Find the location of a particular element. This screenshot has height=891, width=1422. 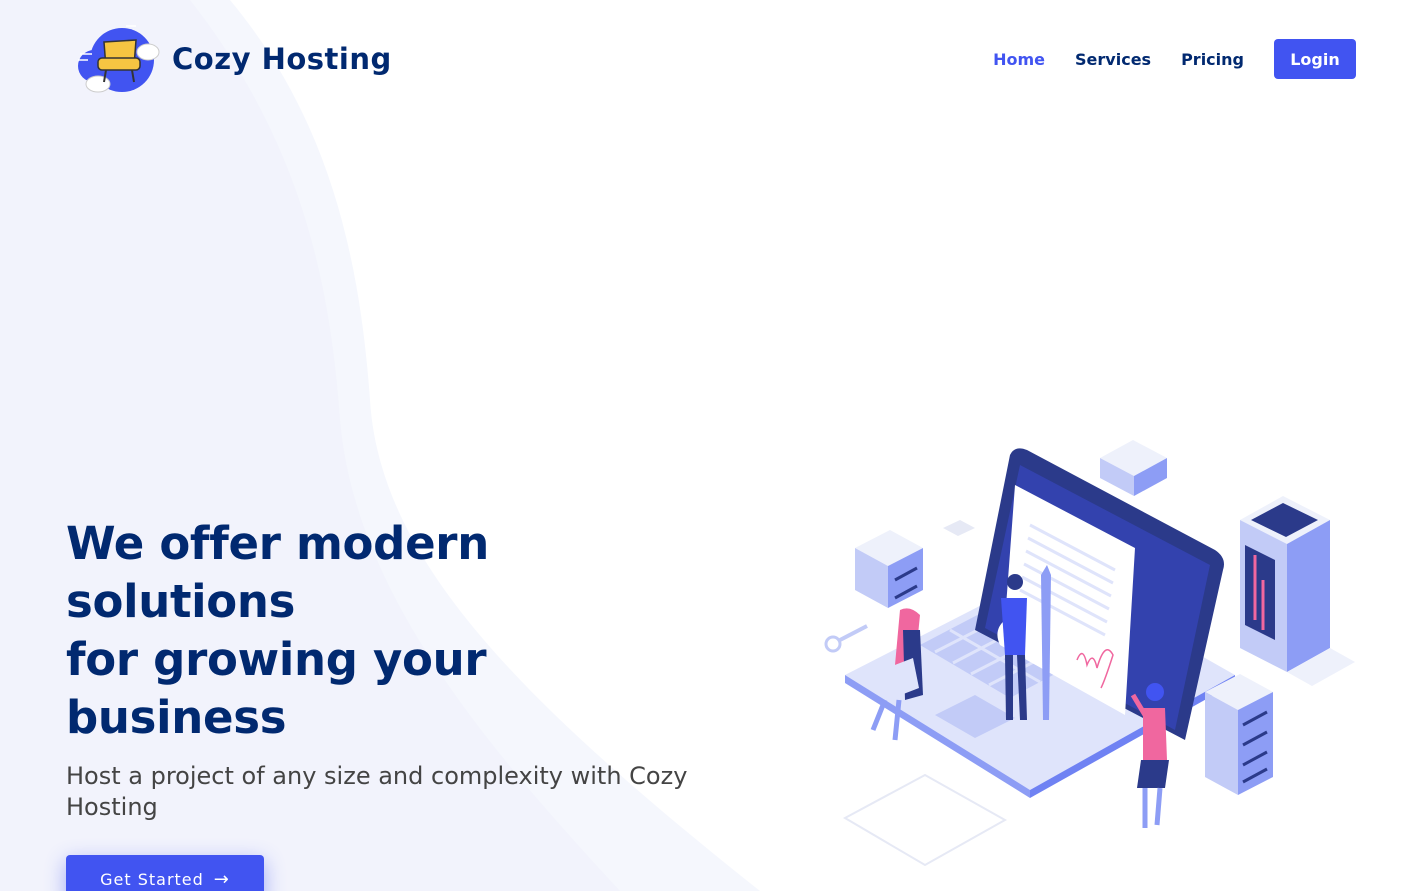

cloud-armchair-logo-icon is located at coordinates (119, 59).